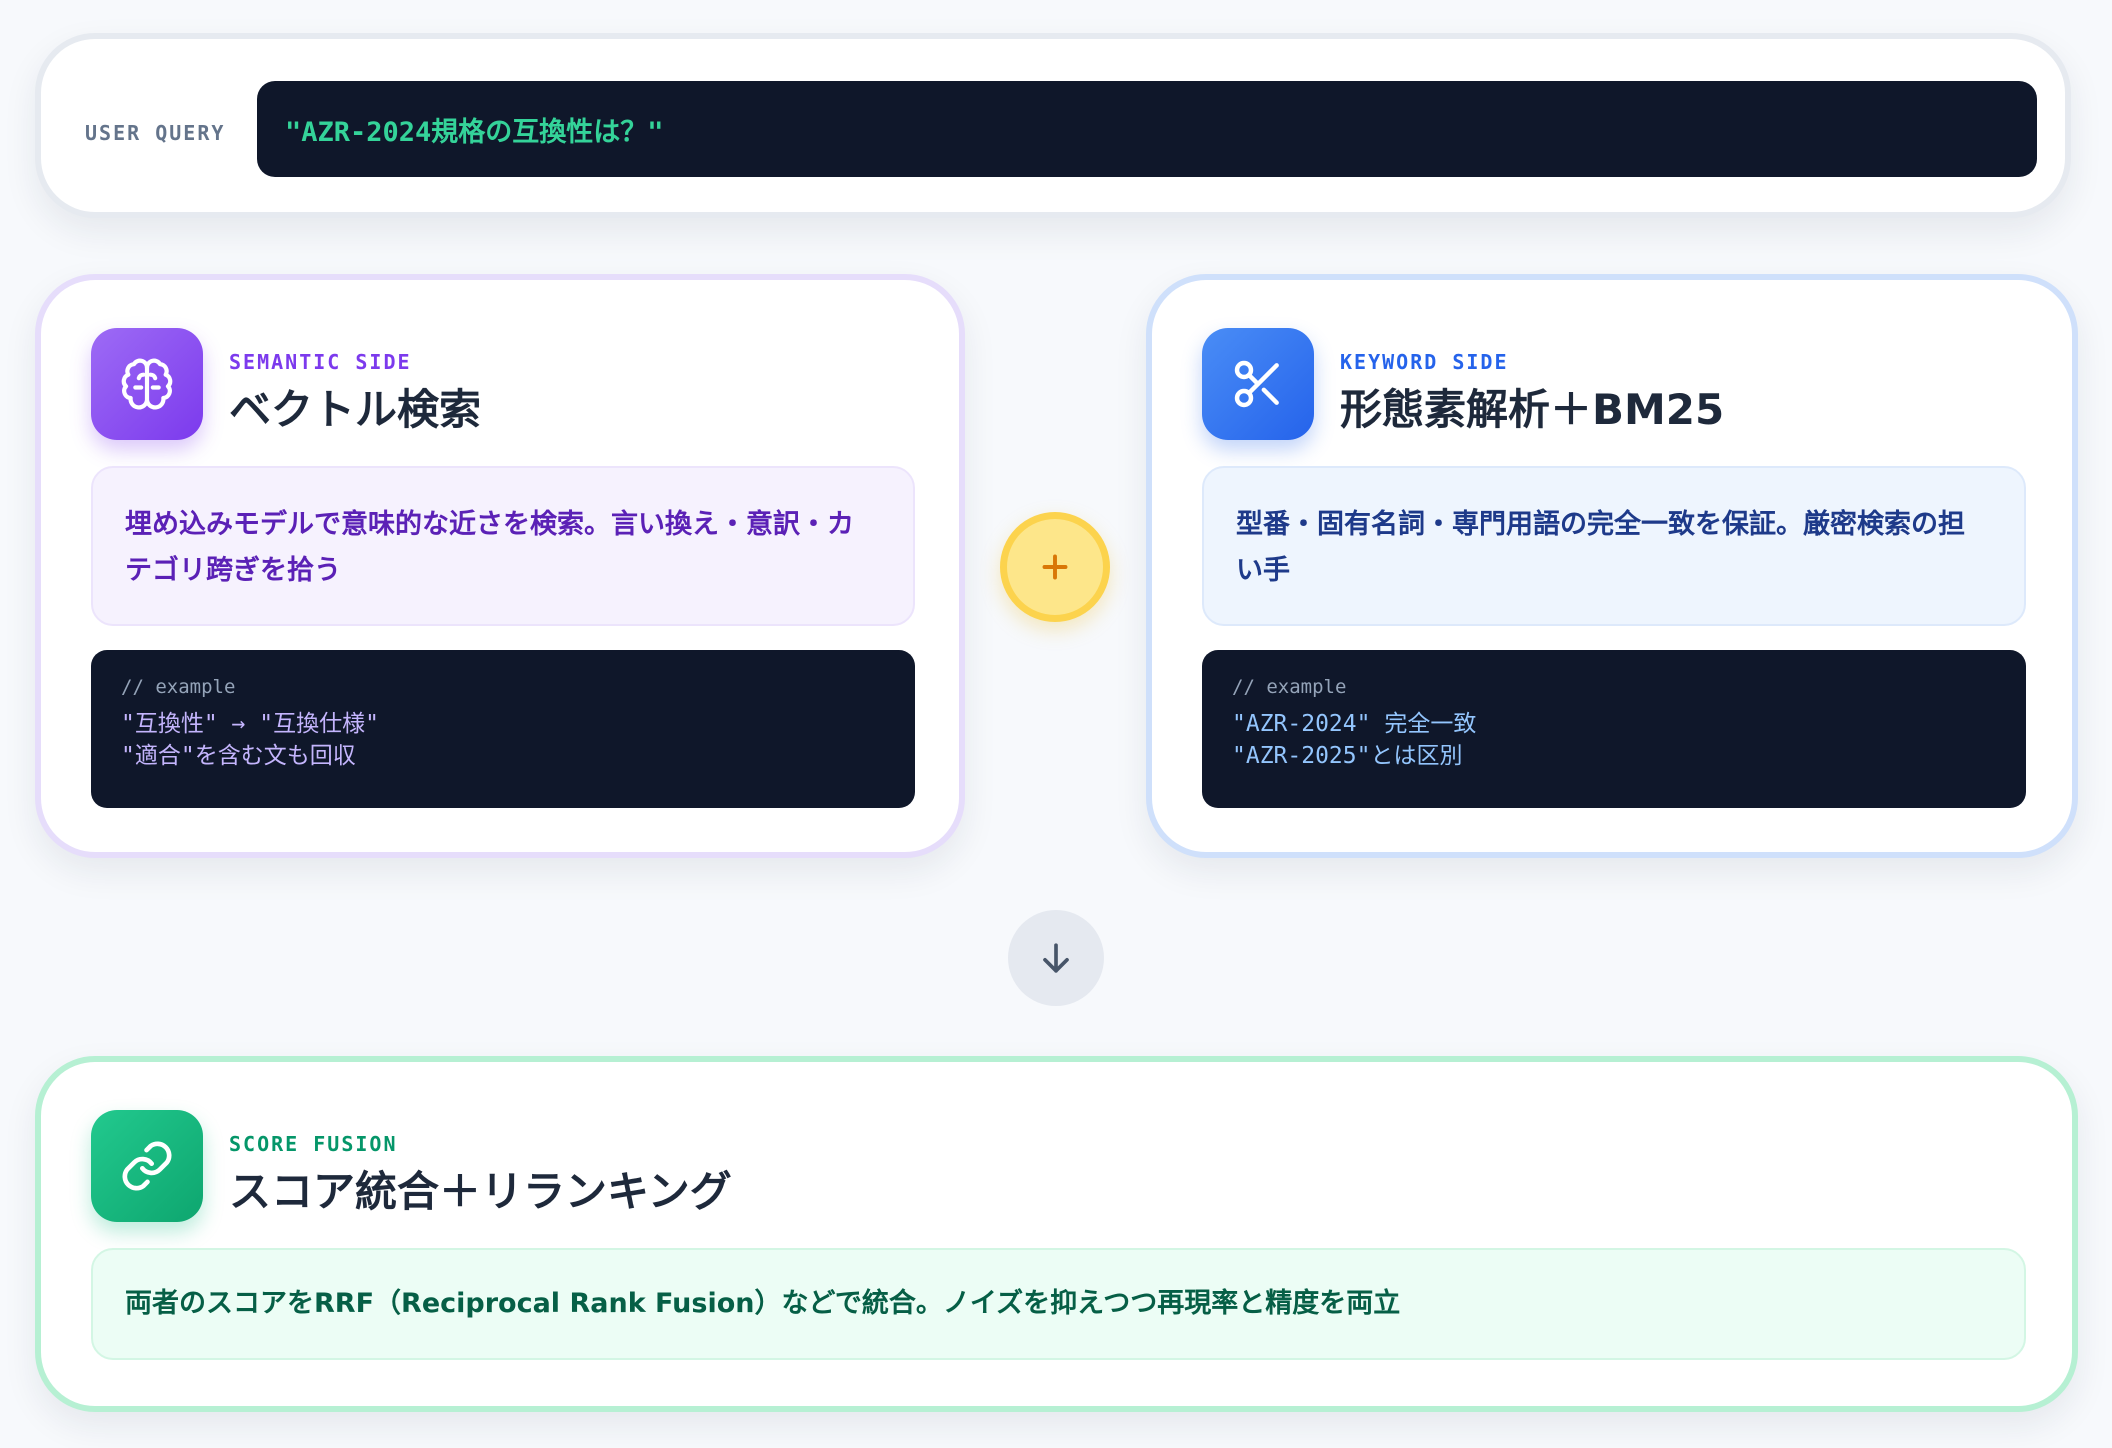 Image resolution: width=2112 pixels, height=1448 pixels. I want to click on scissors-icon, so click(1256, 384).